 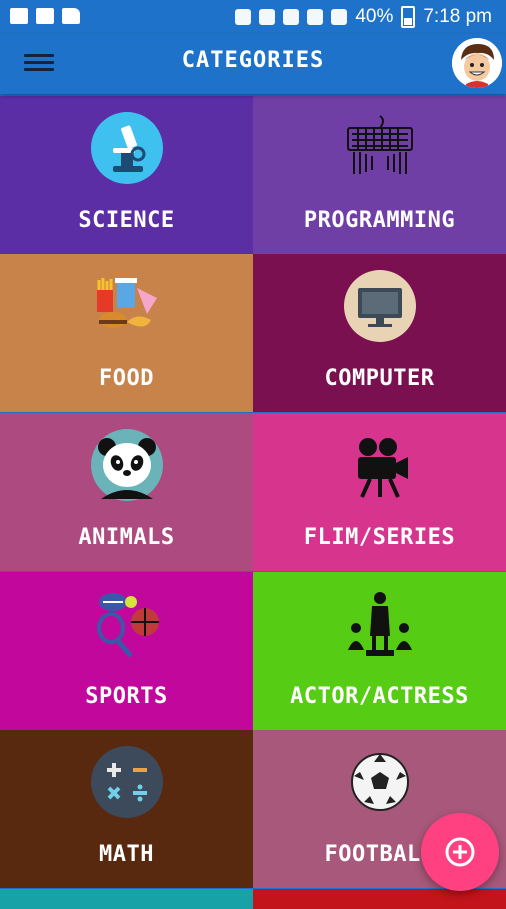 What do you see at coordinates (126, 378) in the screenshot?
I see `category-label: FOOD` at bounding box center [126, 378].